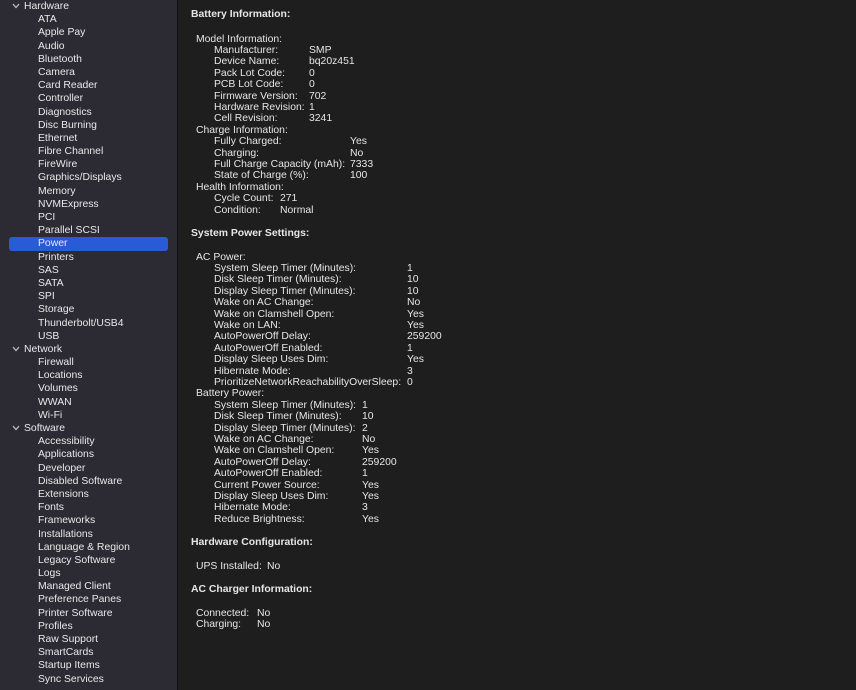 The height and width of the screenshot is (690, 856). Describe the element at coordinates (88, 388) in the screenshot. I see `sidebar-item-volumes: Volumes` at that location.